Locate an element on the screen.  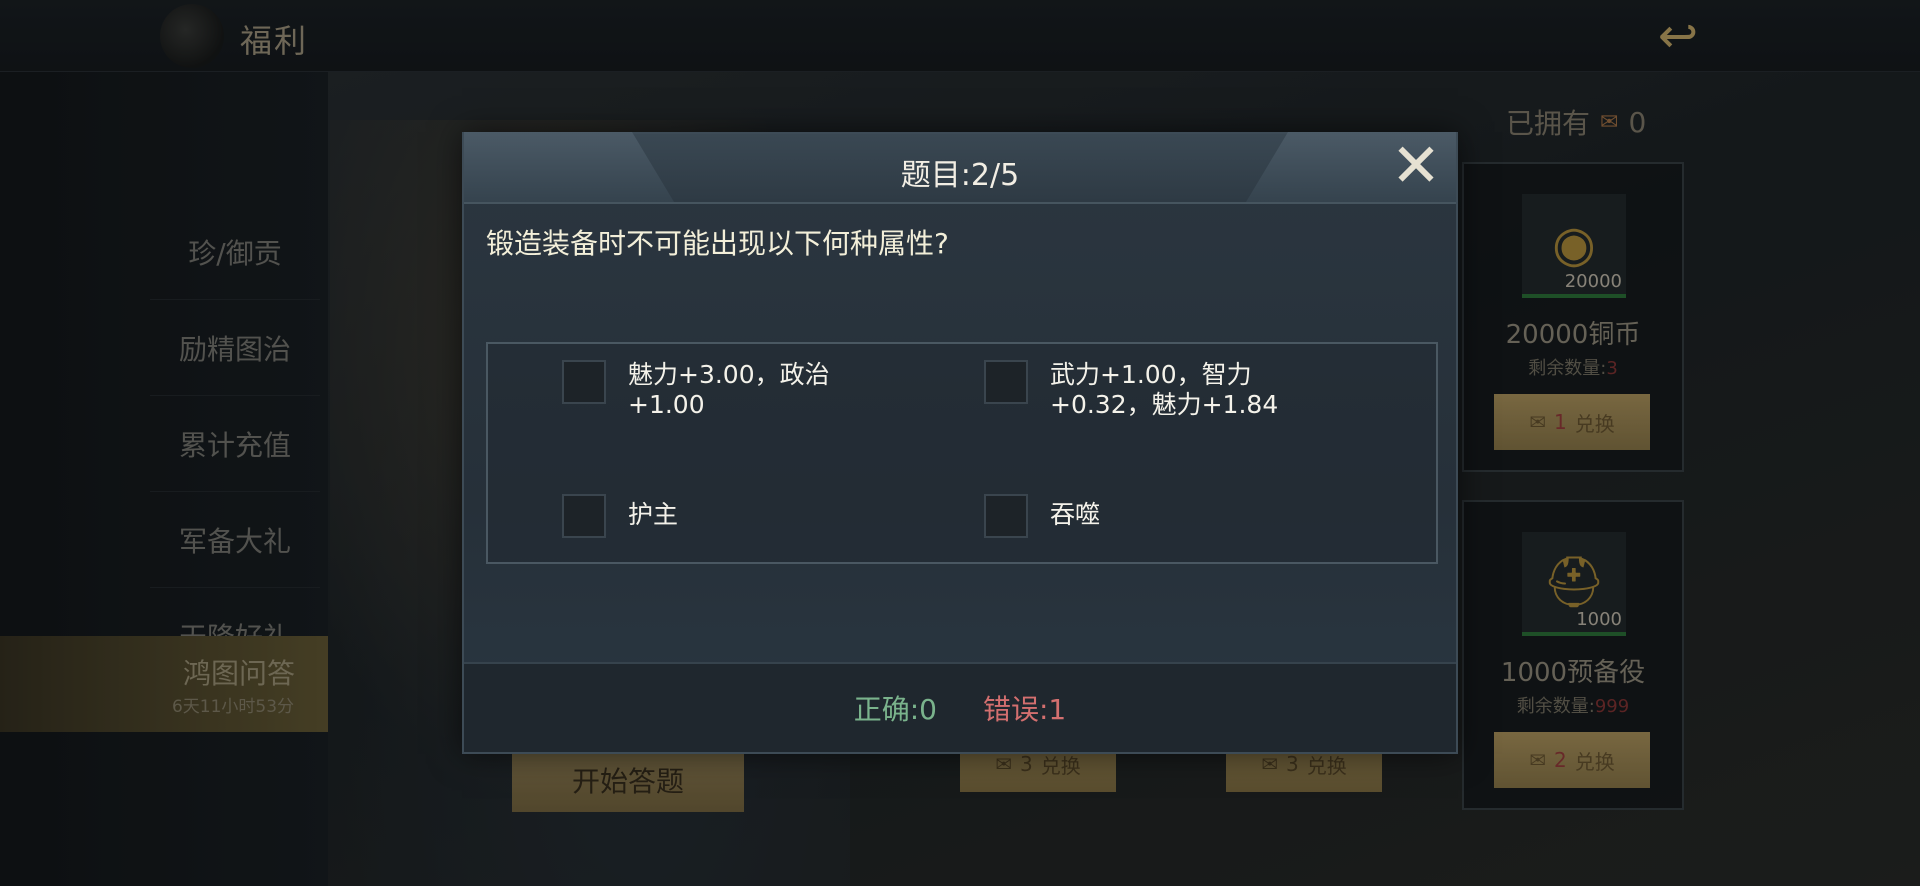
question-text: 锻造装备时不可能出现以下何种属性? is located at coordinates (717, 243).